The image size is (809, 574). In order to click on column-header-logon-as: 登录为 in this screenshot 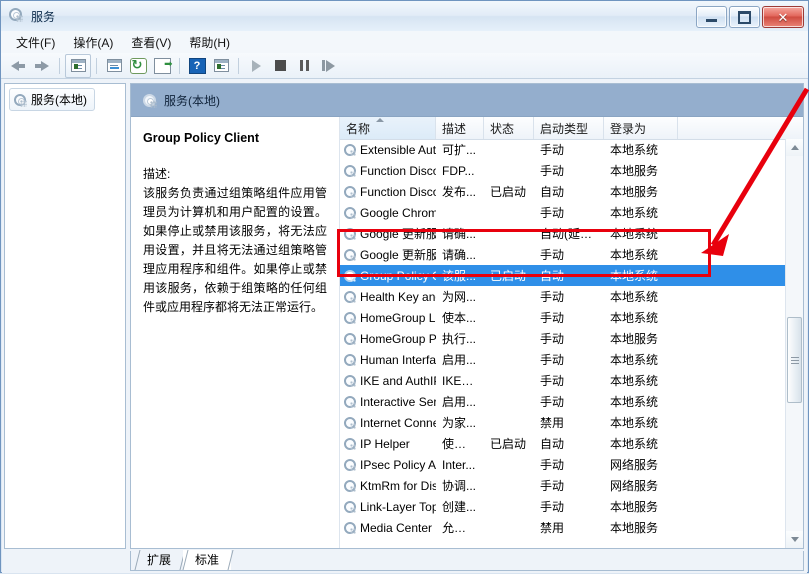, I will do `click(641, 128)`.